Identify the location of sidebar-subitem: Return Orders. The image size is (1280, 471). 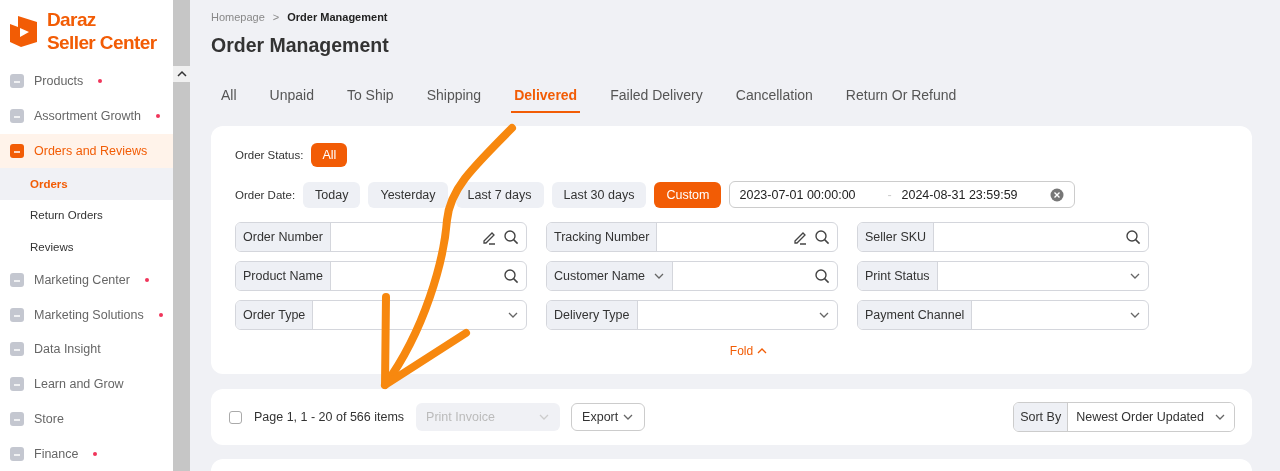
(86, 215).